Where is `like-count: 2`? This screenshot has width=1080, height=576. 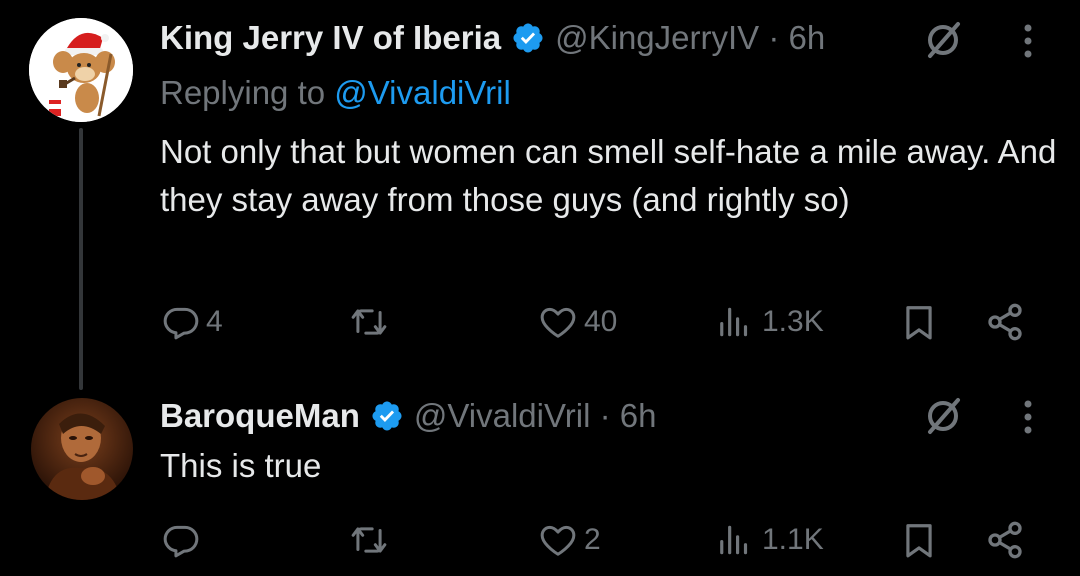 like-count: 2 is located at coordinates (592, 539).